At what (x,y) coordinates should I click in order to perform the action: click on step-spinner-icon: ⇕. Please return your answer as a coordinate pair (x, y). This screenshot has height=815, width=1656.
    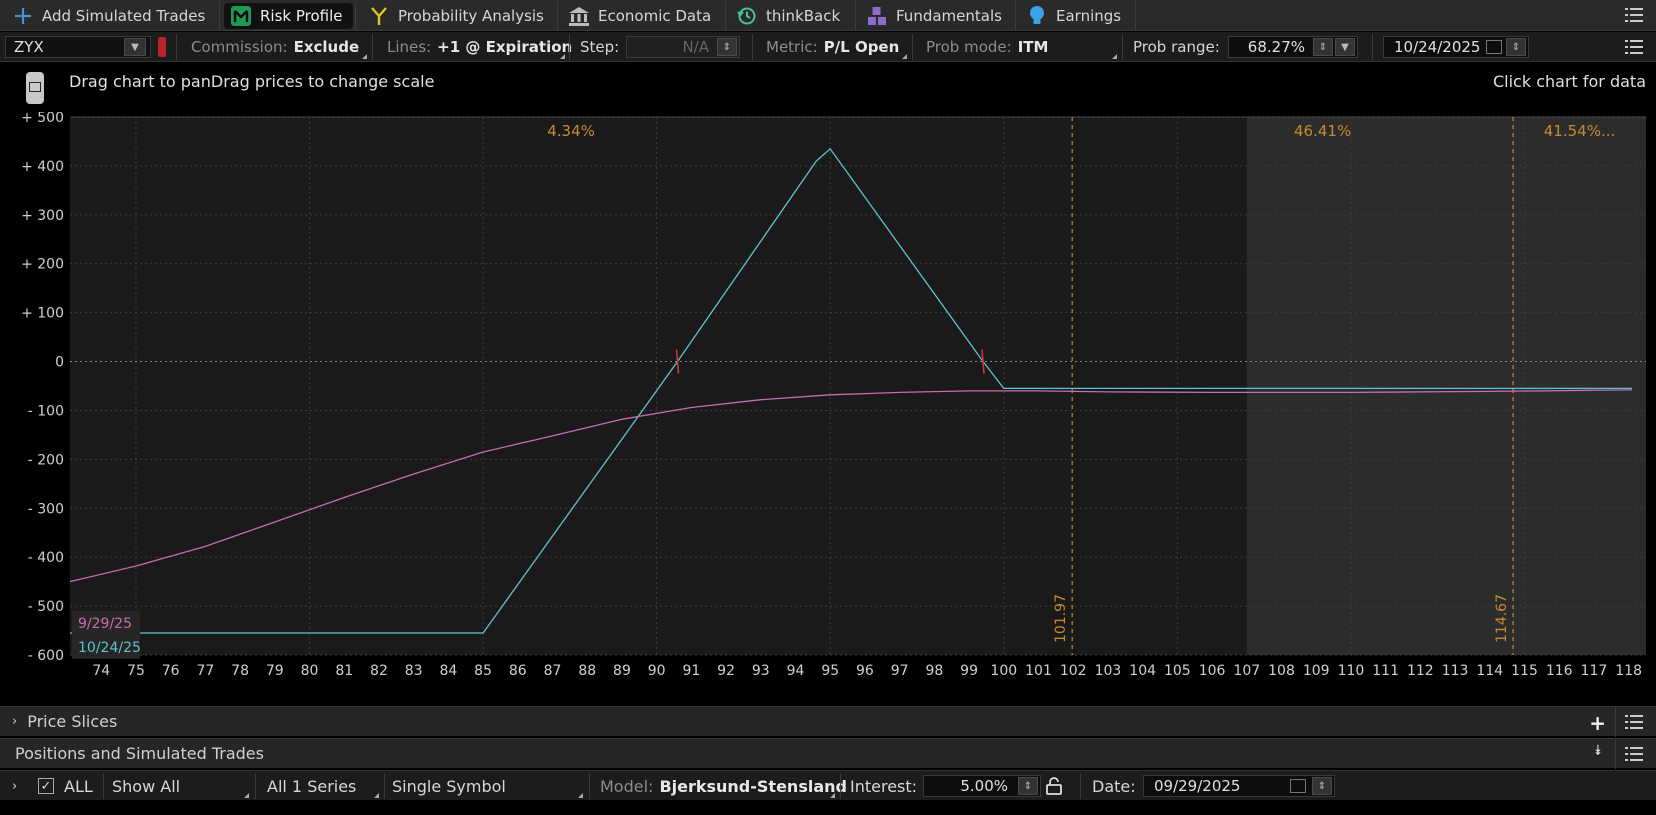
    Looking at the image, I should click on (727, 47).